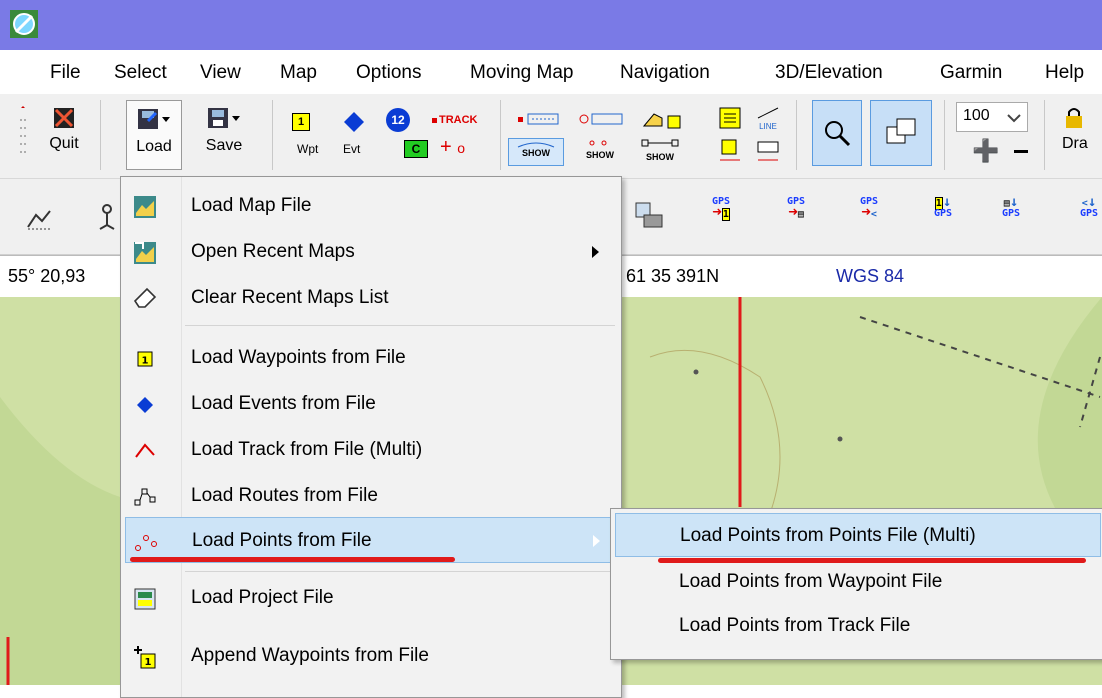 This screenshot has height=698, width=1102. I want to click on save-button: Save, so click(224, 135).